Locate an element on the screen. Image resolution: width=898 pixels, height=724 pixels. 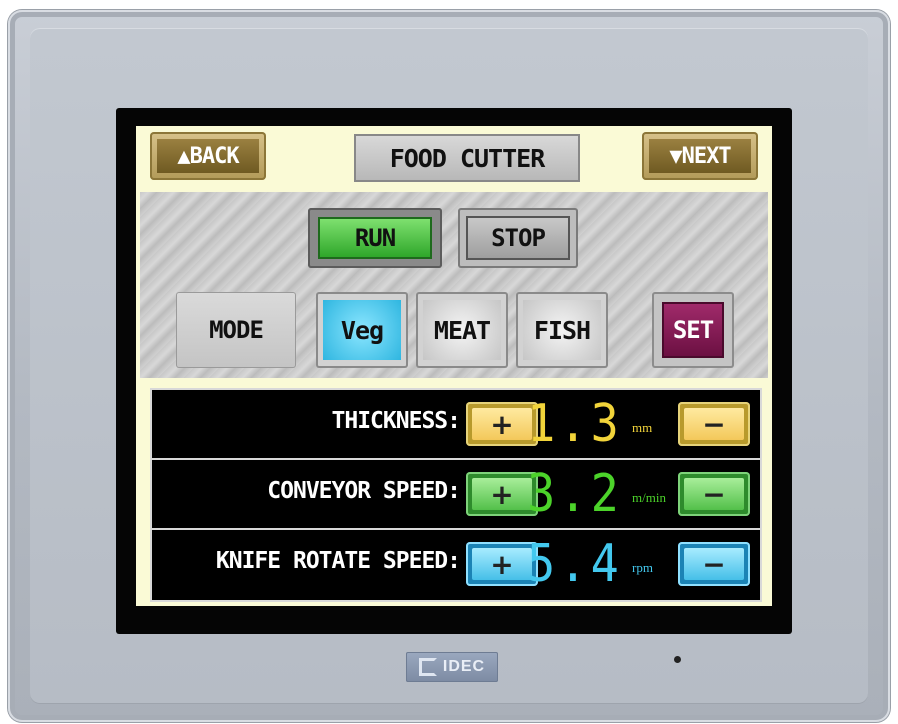
back-button-label: ▲BACK is located at coordinates (208, 156).